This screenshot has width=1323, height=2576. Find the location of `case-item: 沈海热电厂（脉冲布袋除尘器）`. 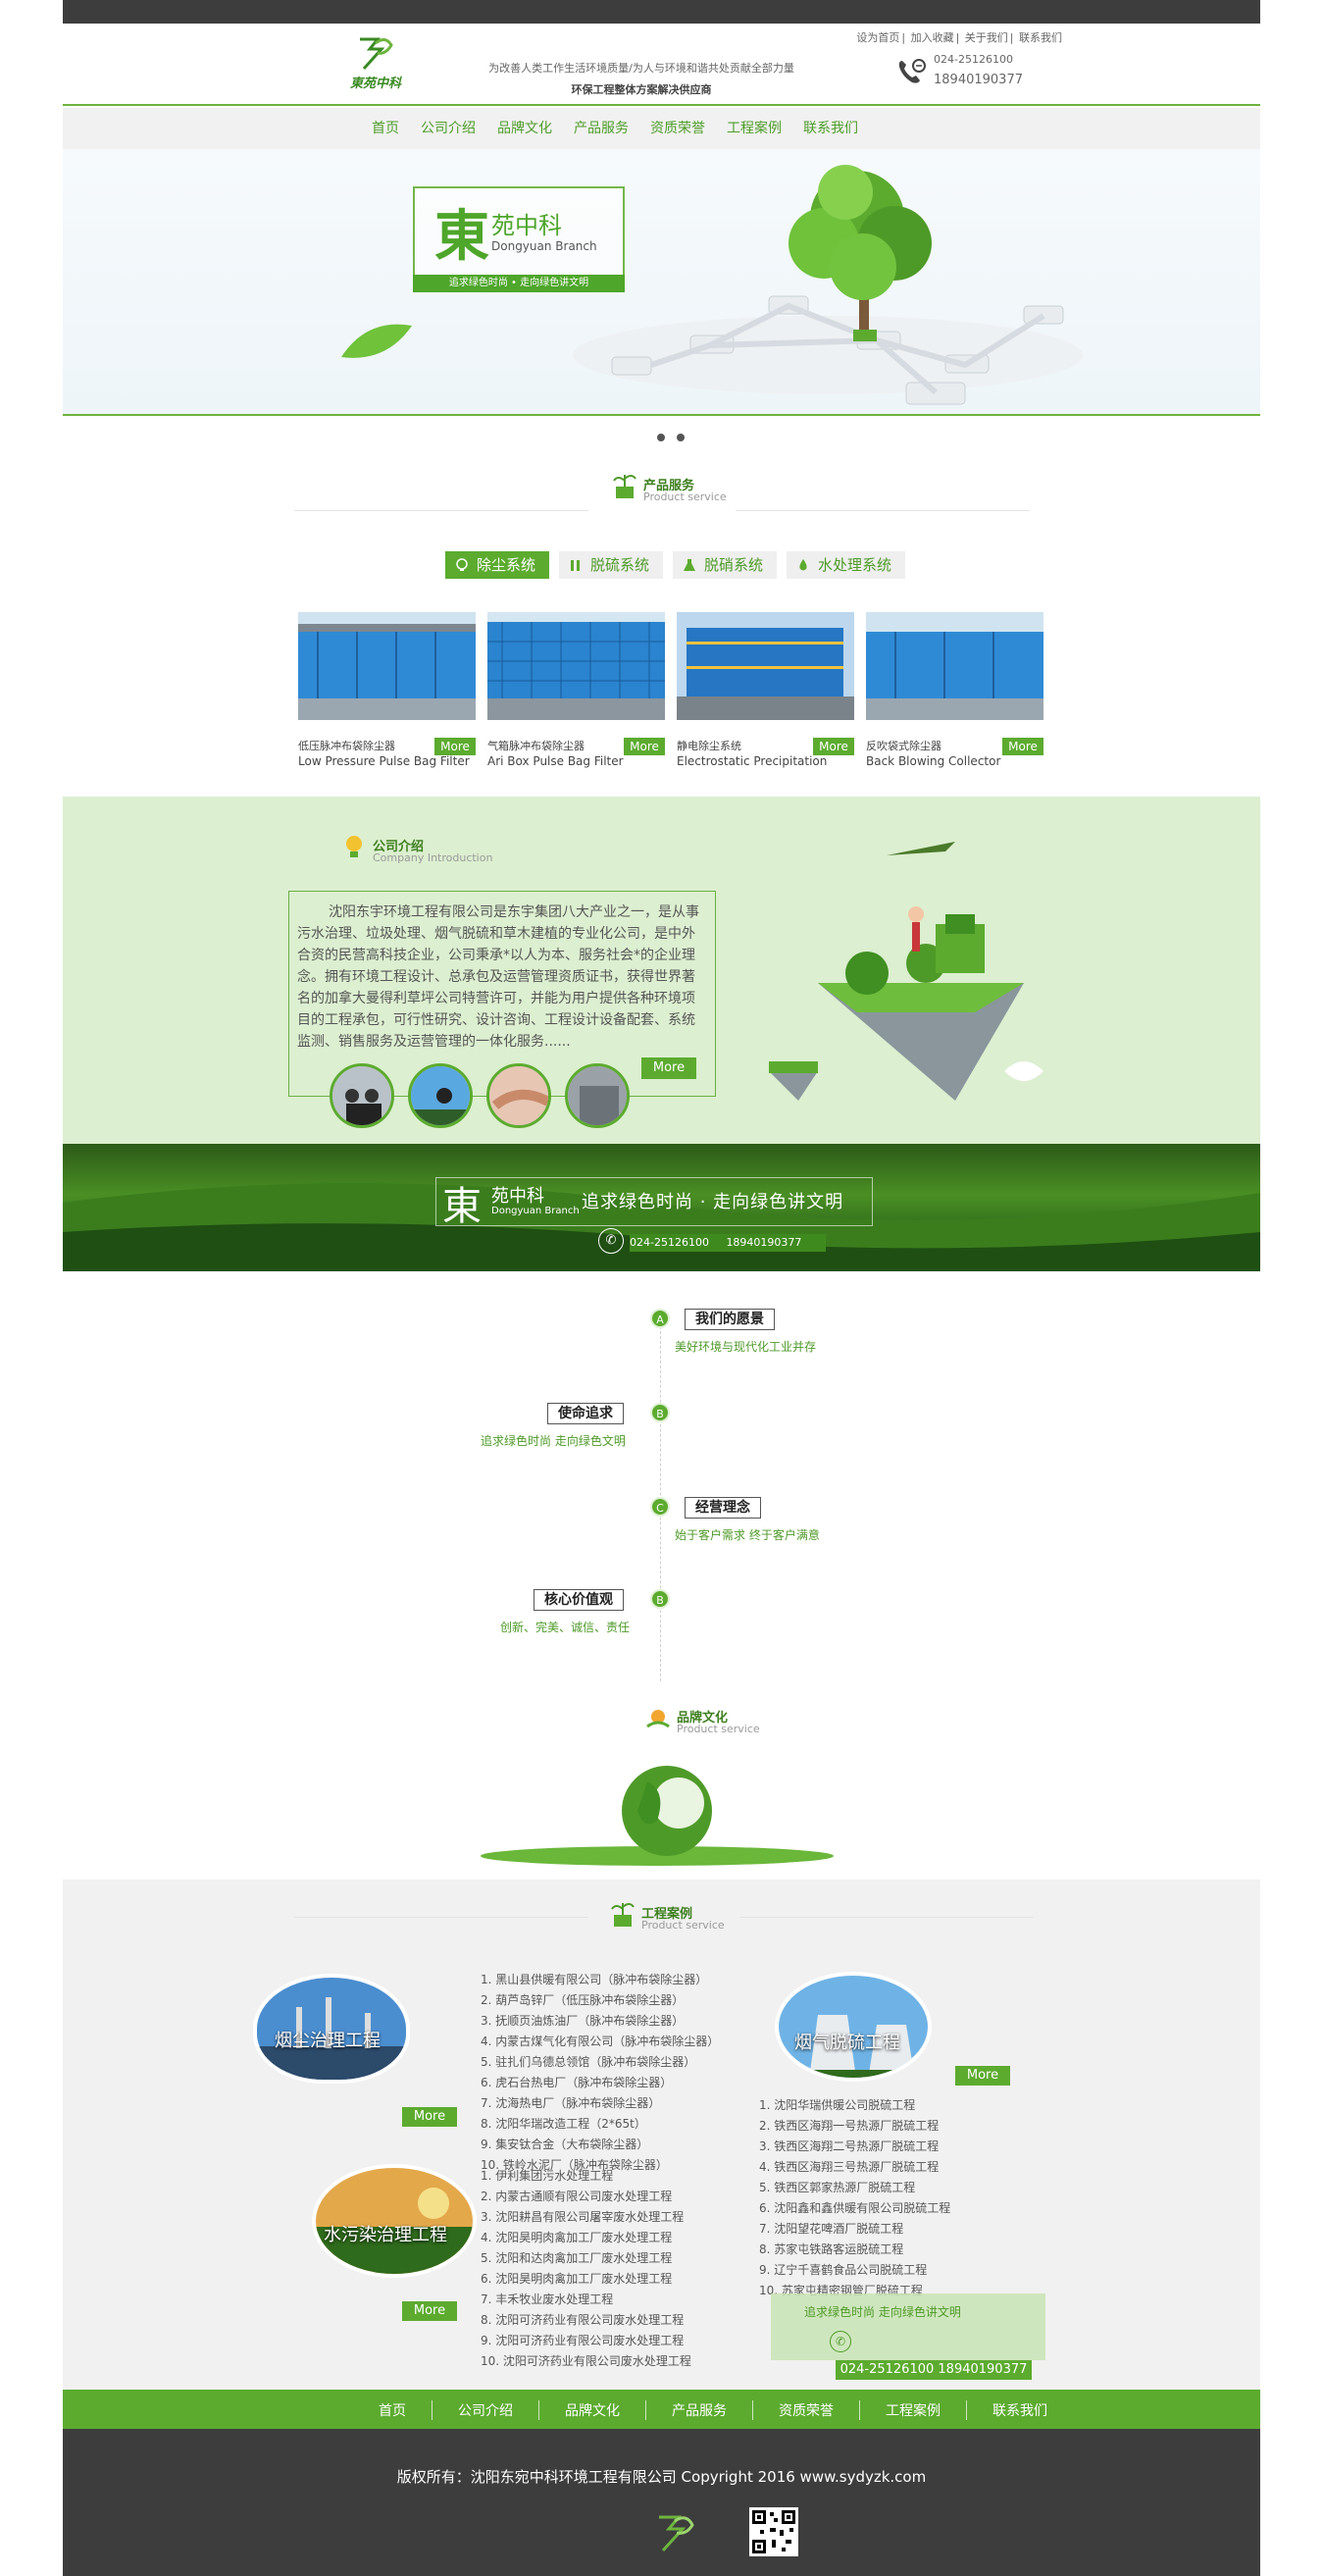

case-item: 沈海热电厂（脉冲布袋除尘器） is located at coordinates (600, 2103).